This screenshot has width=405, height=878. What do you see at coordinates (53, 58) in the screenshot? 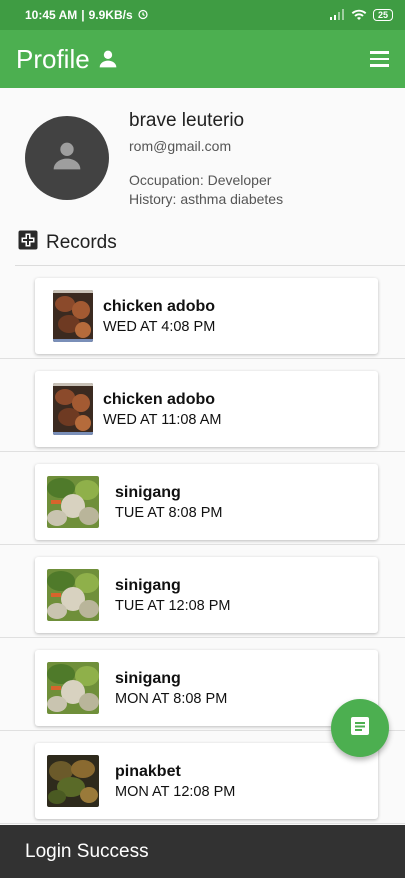
I see `page-title: Profile` at bounding box center [53, 58].